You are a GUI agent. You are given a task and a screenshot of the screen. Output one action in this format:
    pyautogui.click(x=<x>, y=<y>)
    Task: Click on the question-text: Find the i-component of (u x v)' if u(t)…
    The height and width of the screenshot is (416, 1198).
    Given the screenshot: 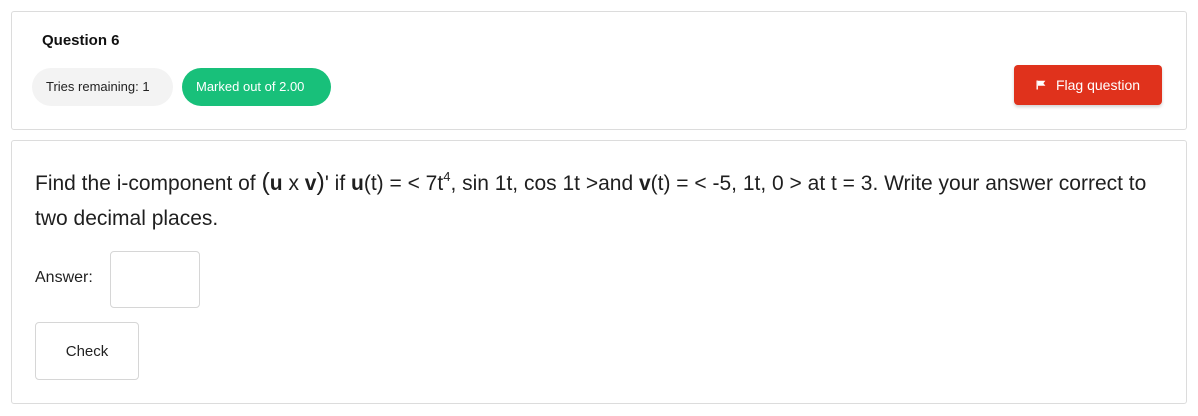 What is the action you would take?
    pyautogui.click(x=591, y=199)
    